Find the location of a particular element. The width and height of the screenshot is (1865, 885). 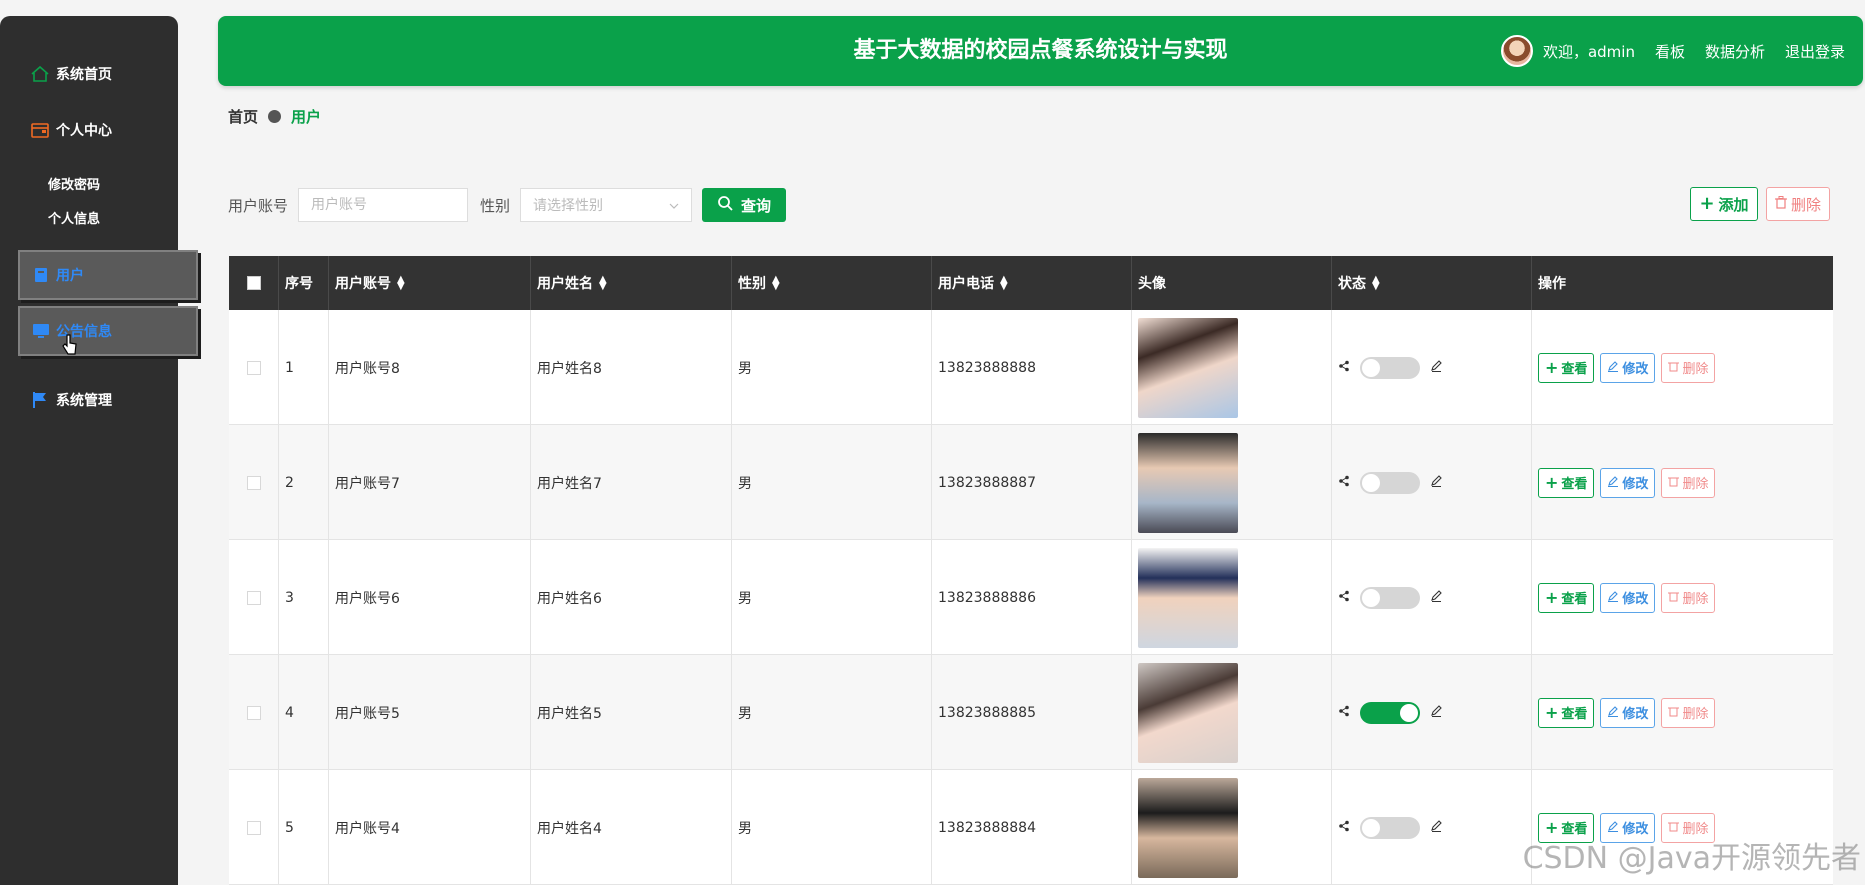

sidebar-sub-personal-info: 个人信息 is located at coordinates (74, 217).